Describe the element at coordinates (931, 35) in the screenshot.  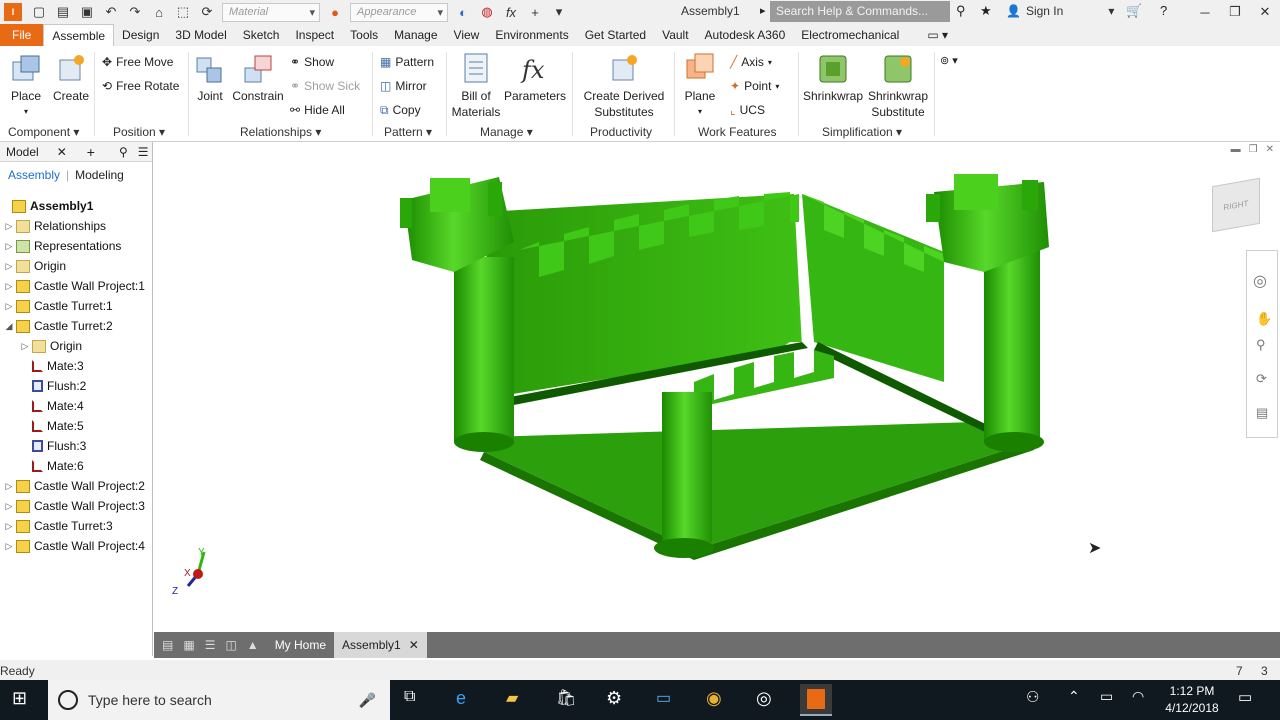
I see `ribbon-options-icon: ▭ ▾` at that location.